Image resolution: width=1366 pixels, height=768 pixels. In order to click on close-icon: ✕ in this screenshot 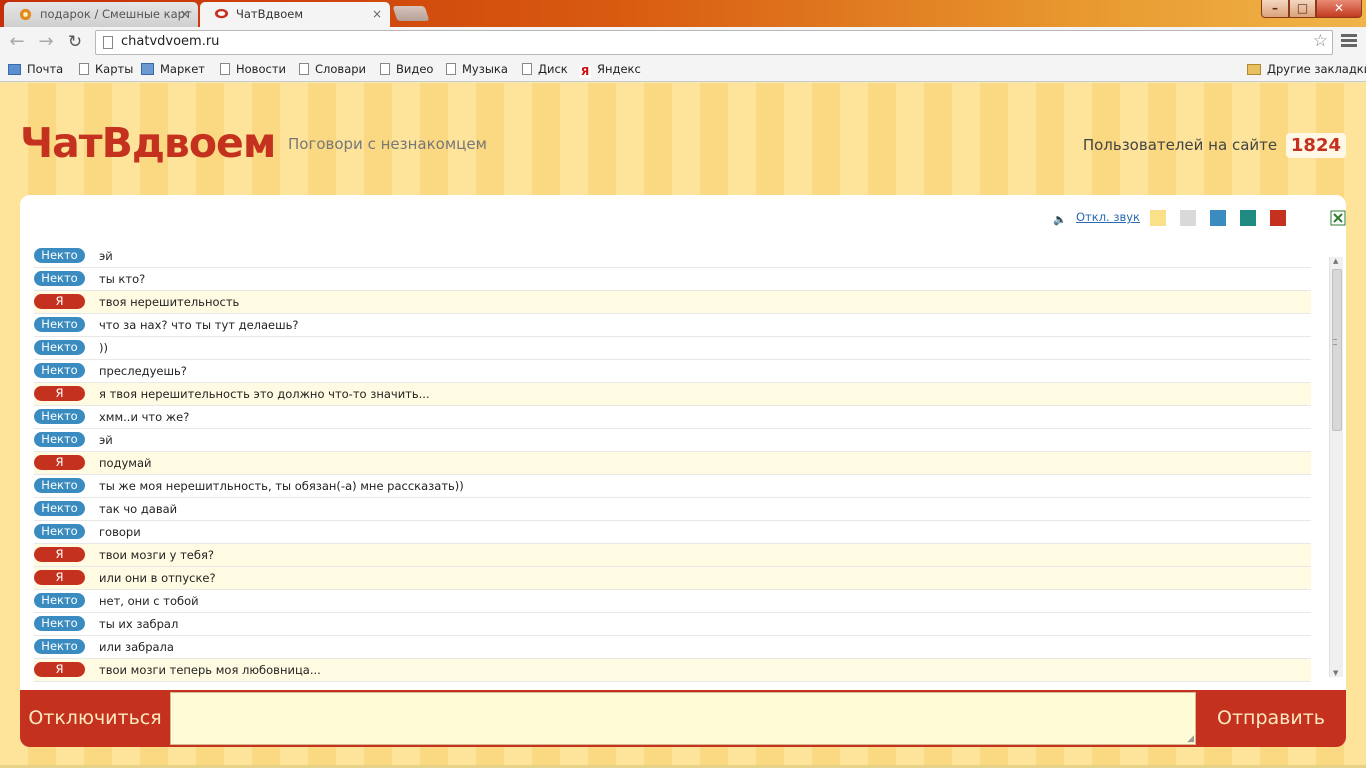, I will do `click(1339, 8)`.